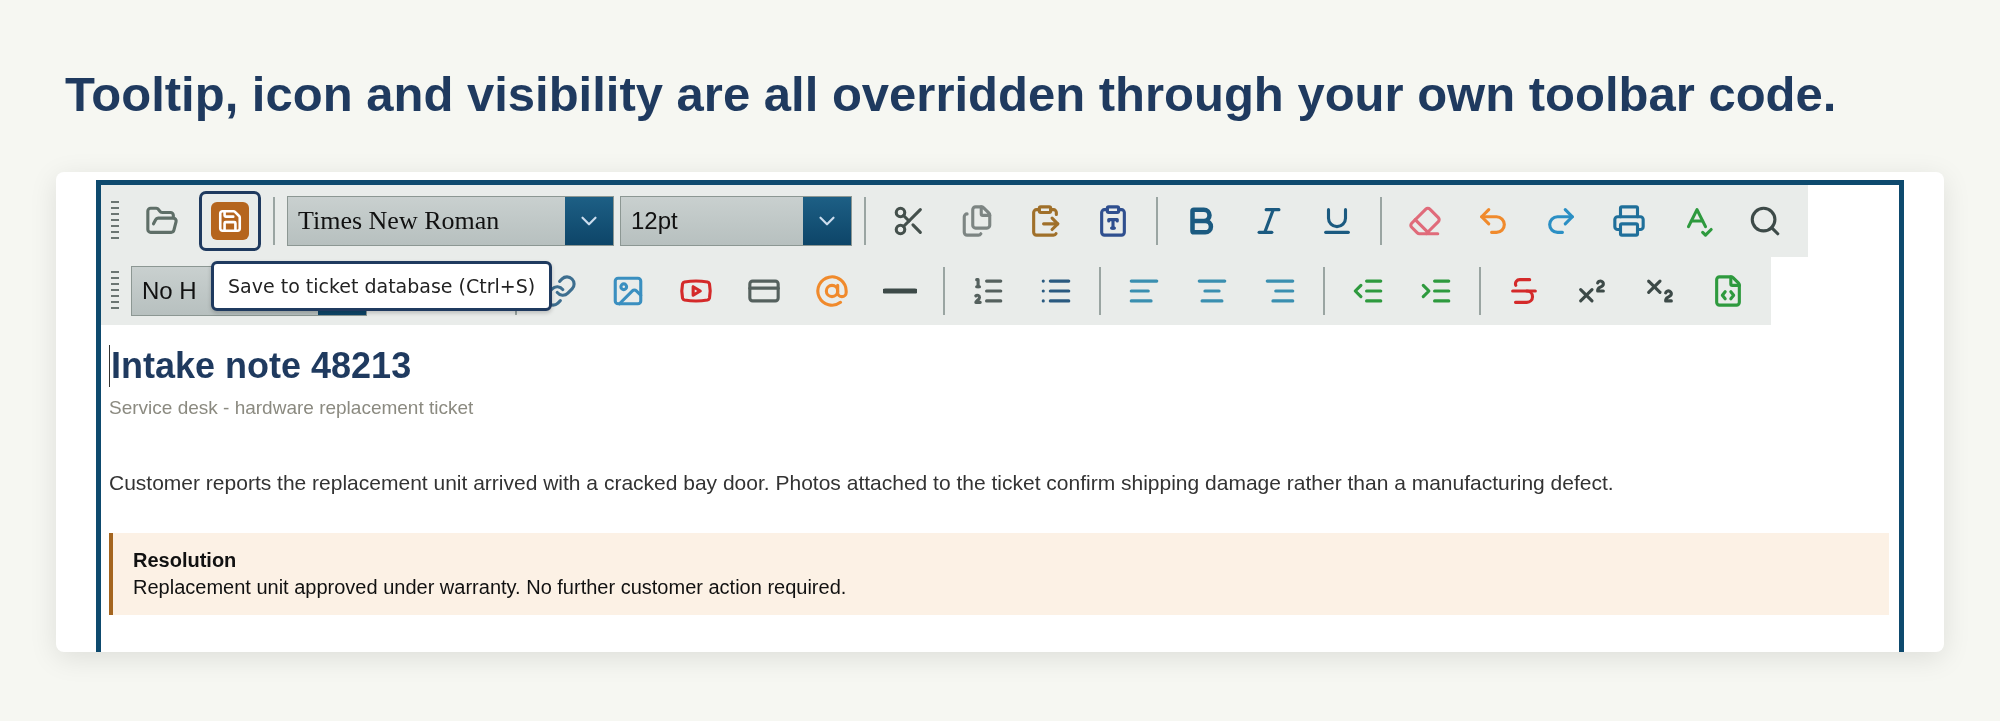 The image size is (2000, 721). I want to click on callout-title: Resolution, so click(185, 560).